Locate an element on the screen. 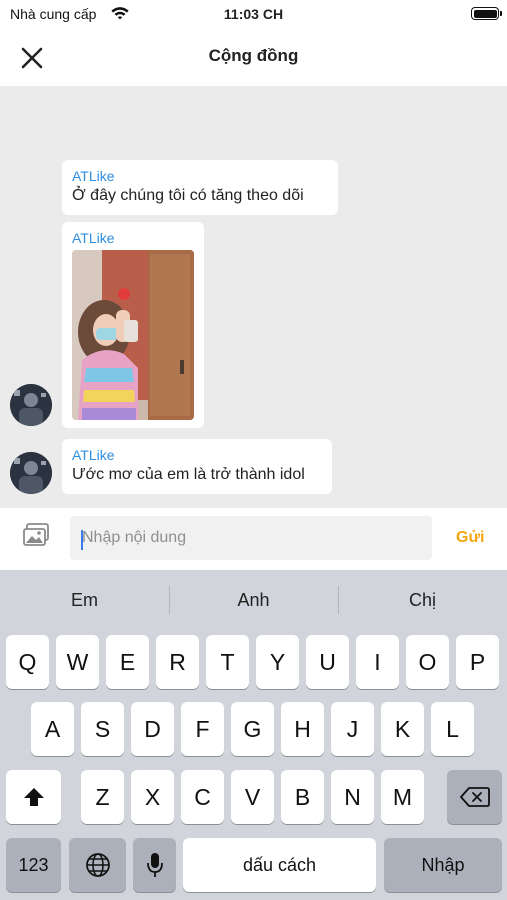 Image resolution: width=507 pixels, height=900 pixels. shift-key is located at coordinates (33, 797).